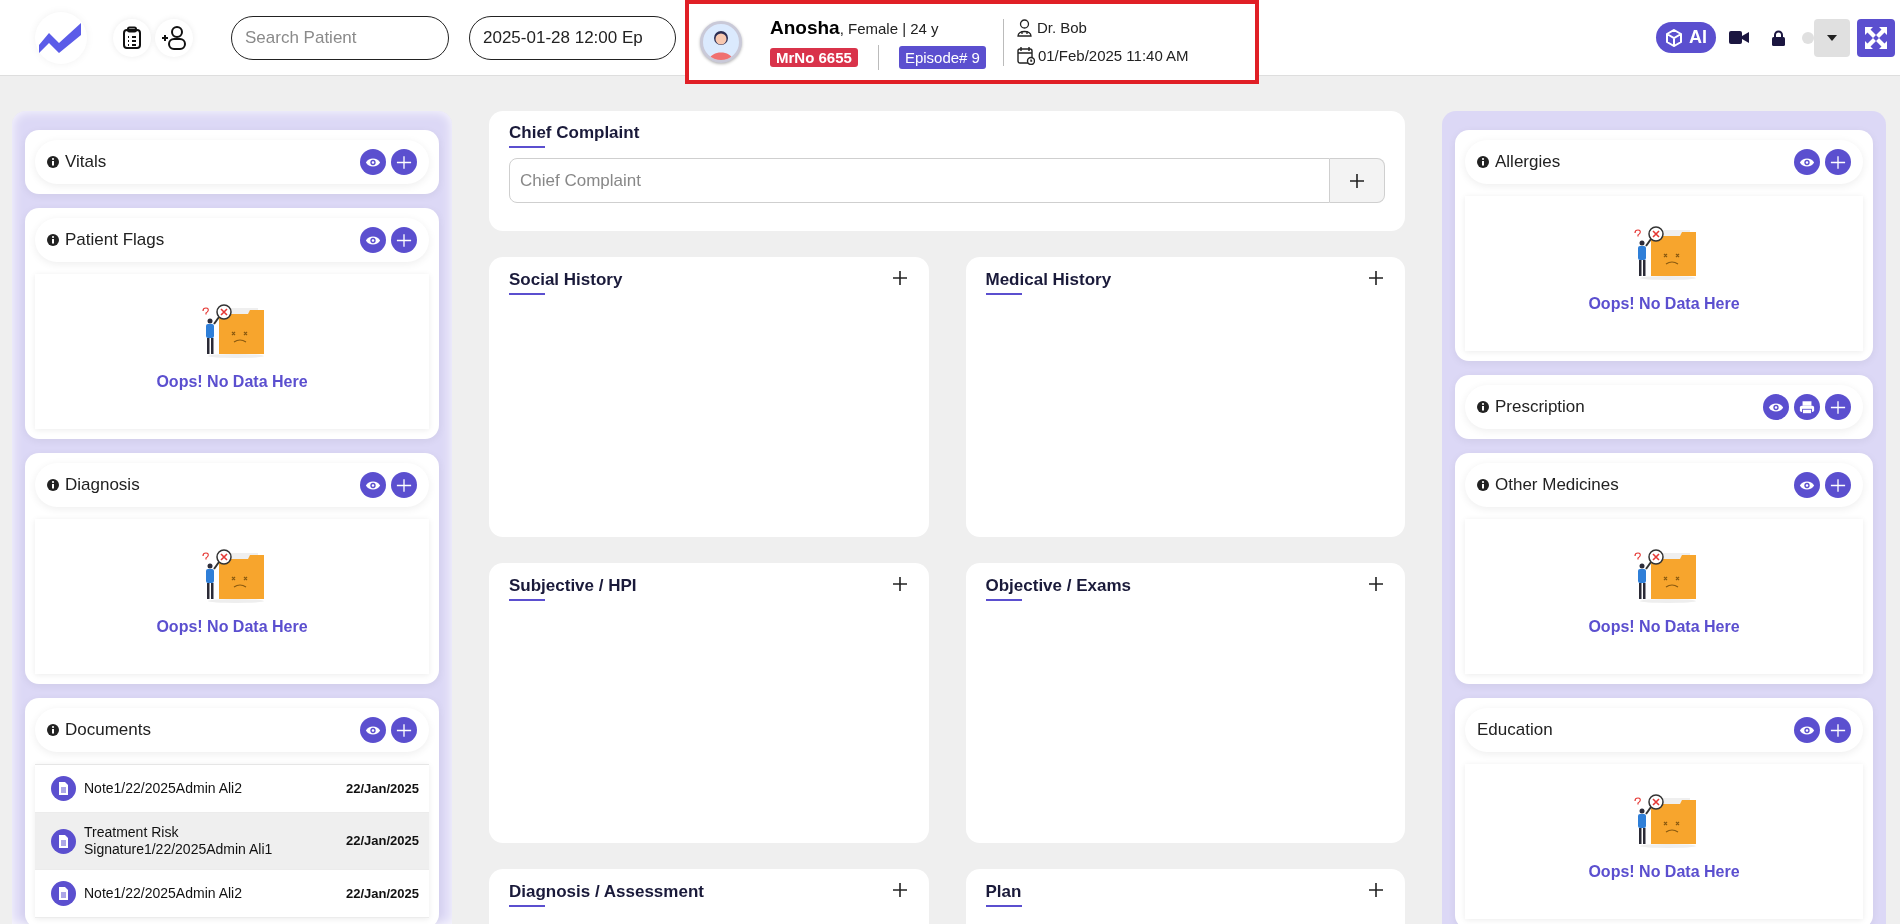 This screenshot has height=924, width=1900. I want to click on print-button, so click(1807, 407).